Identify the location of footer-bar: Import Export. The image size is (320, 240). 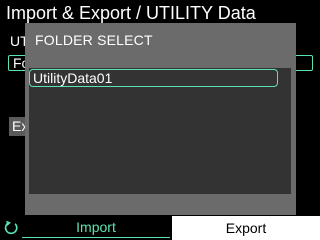
(160, 228).